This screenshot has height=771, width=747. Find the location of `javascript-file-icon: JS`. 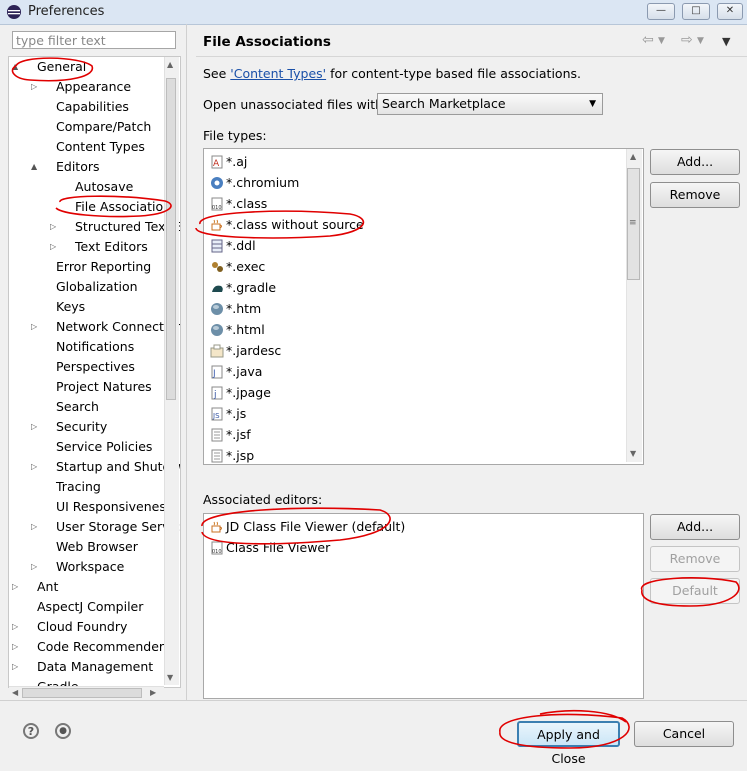

javascript-file-icon: JS is located at coordinates (217, 414).